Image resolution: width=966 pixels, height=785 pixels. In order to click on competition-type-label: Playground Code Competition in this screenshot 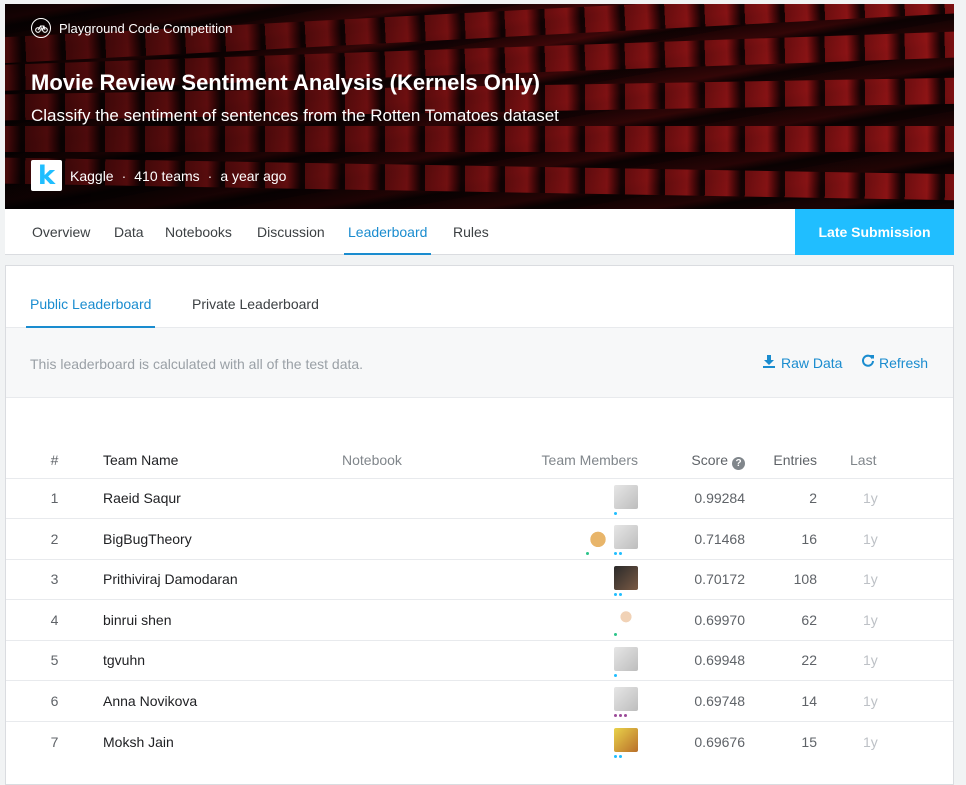, I will do `click(146, 28)`.